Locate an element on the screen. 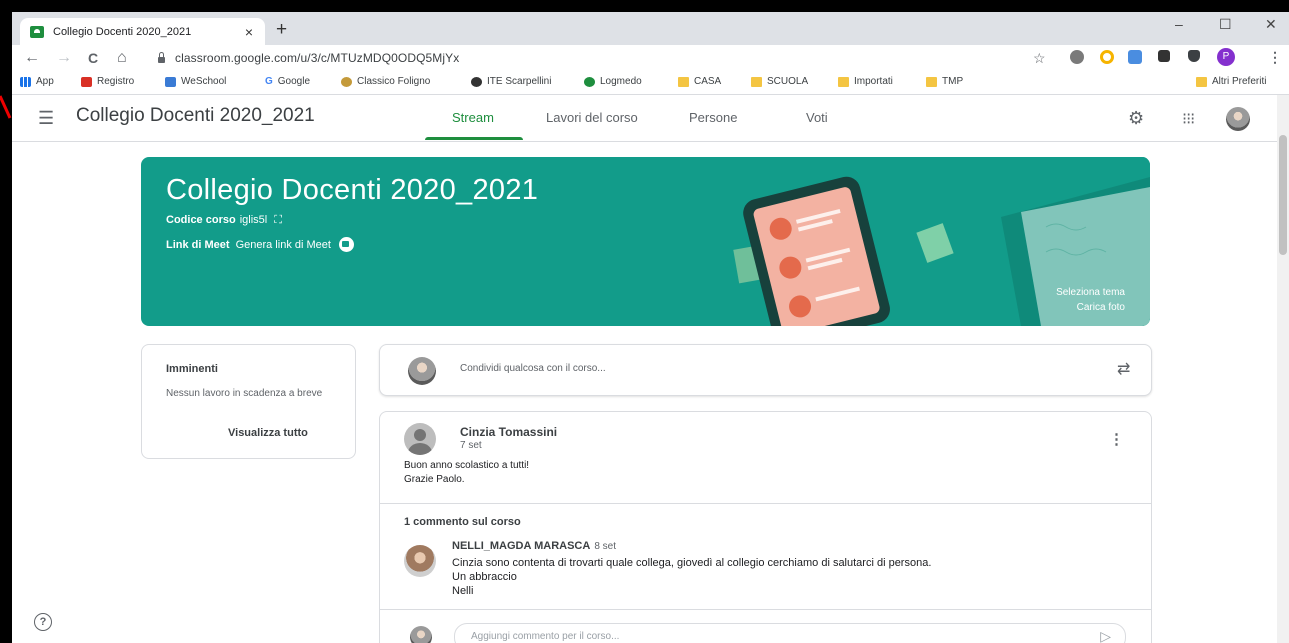 This screenshot has width=1289, height=643. post-text-line: Grazie Paolo. is located at coordinates (434, 479).